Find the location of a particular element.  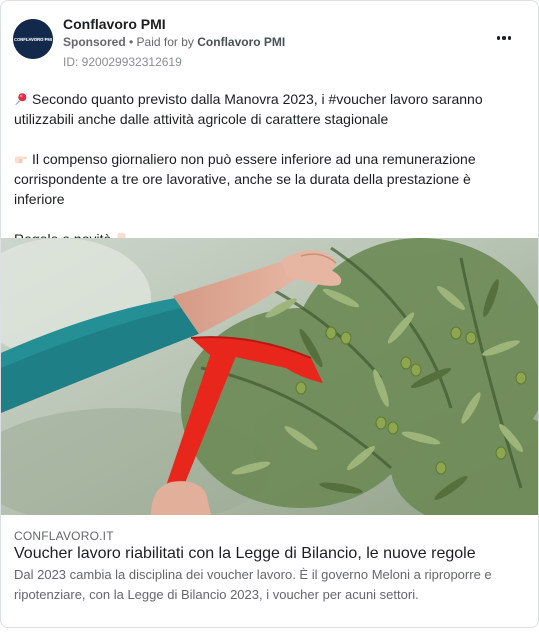

paid-for-by-label: Paid for by is located at coordinates (167, 42).